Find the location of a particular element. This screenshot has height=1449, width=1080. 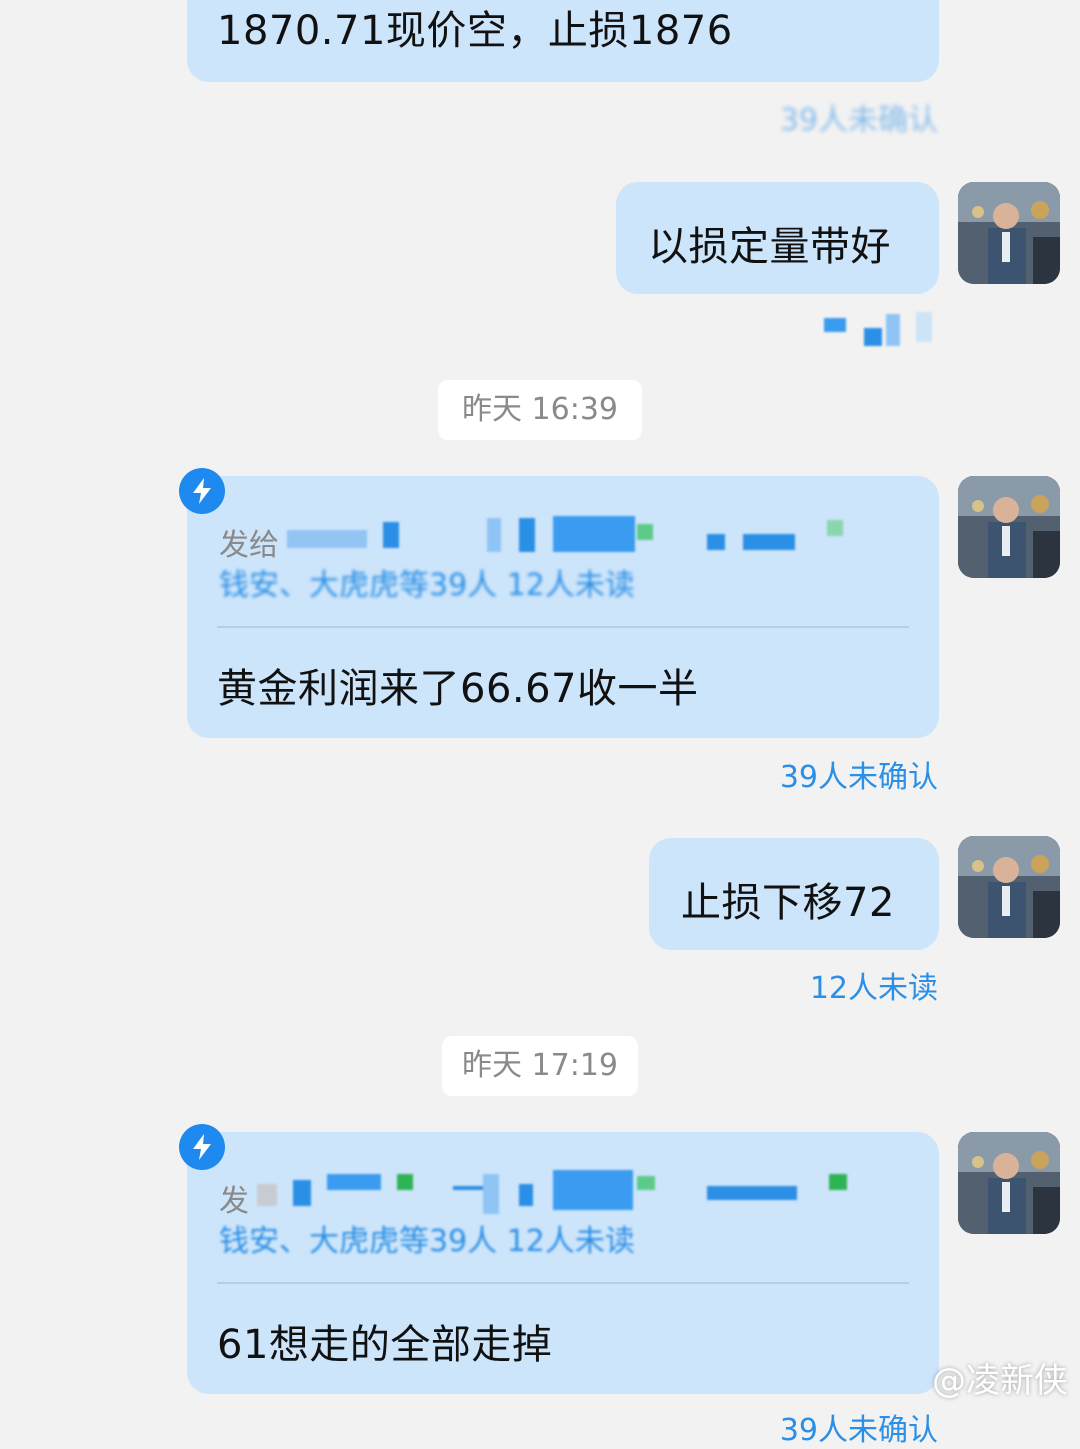

message-status-2-redacted is located at coordinates (880, 329).